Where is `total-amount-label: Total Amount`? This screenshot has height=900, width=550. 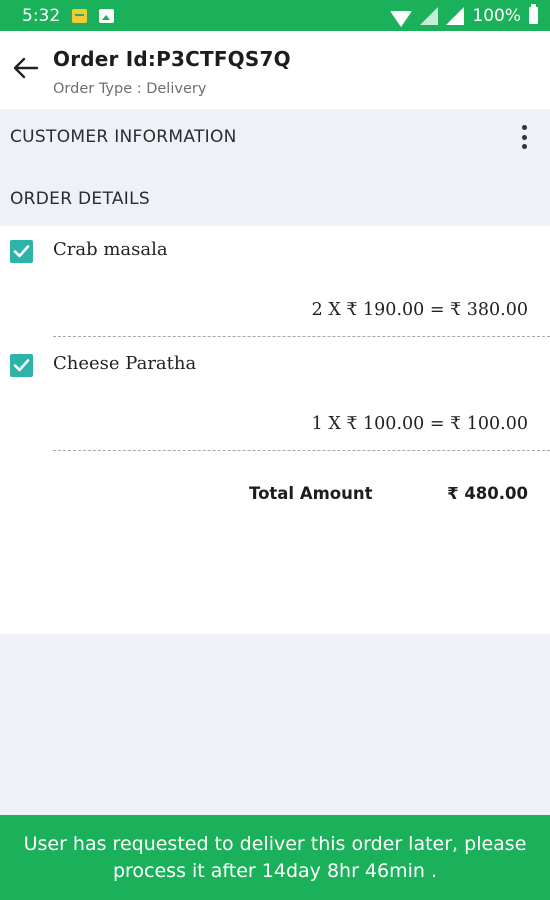 total-amount-label: Total Amount is located at coordinates (311, 493).